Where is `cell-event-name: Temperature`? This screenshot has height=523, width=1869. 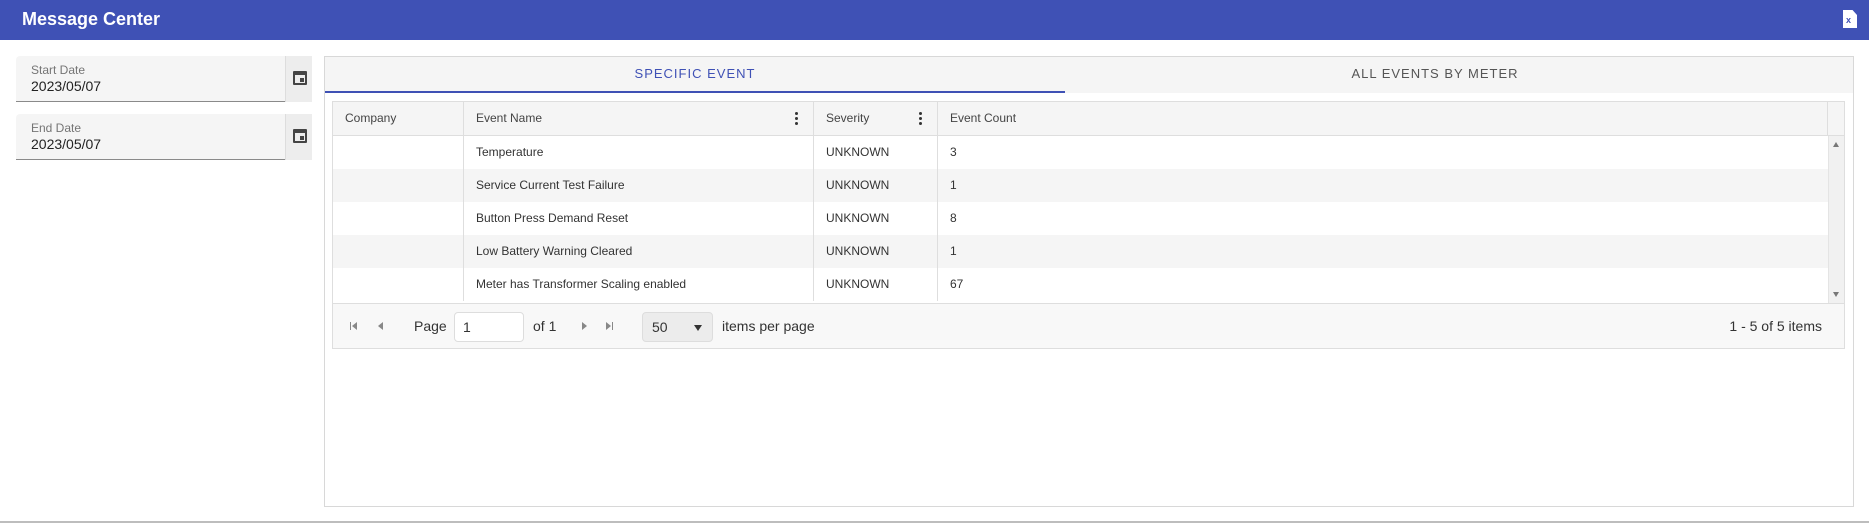
cell-event-name: Temperature is located at coordinates (639, 152).